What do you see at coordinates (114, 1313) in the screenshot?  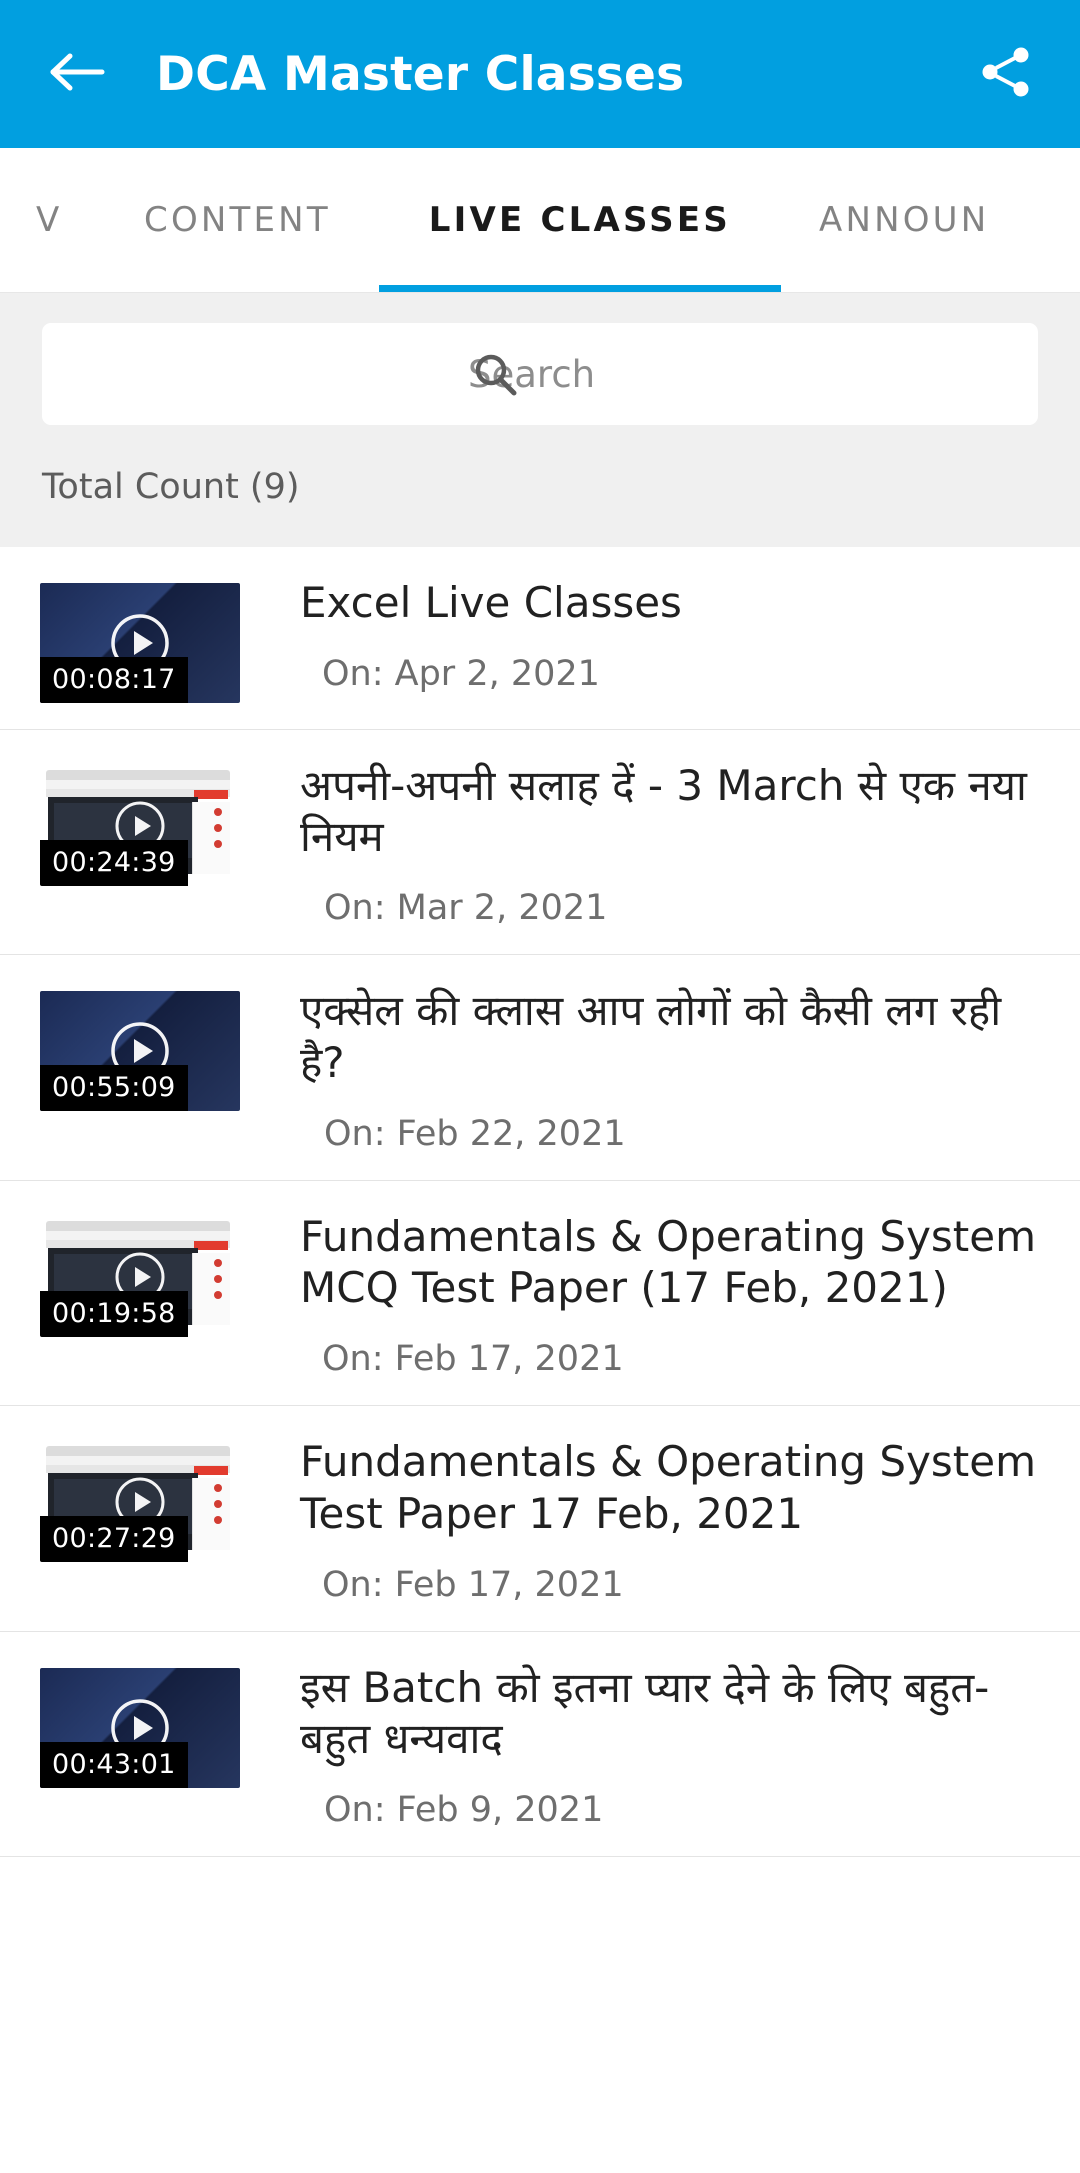 I see `video-duration: 00:19:58` at bounding box center [114, 1313].